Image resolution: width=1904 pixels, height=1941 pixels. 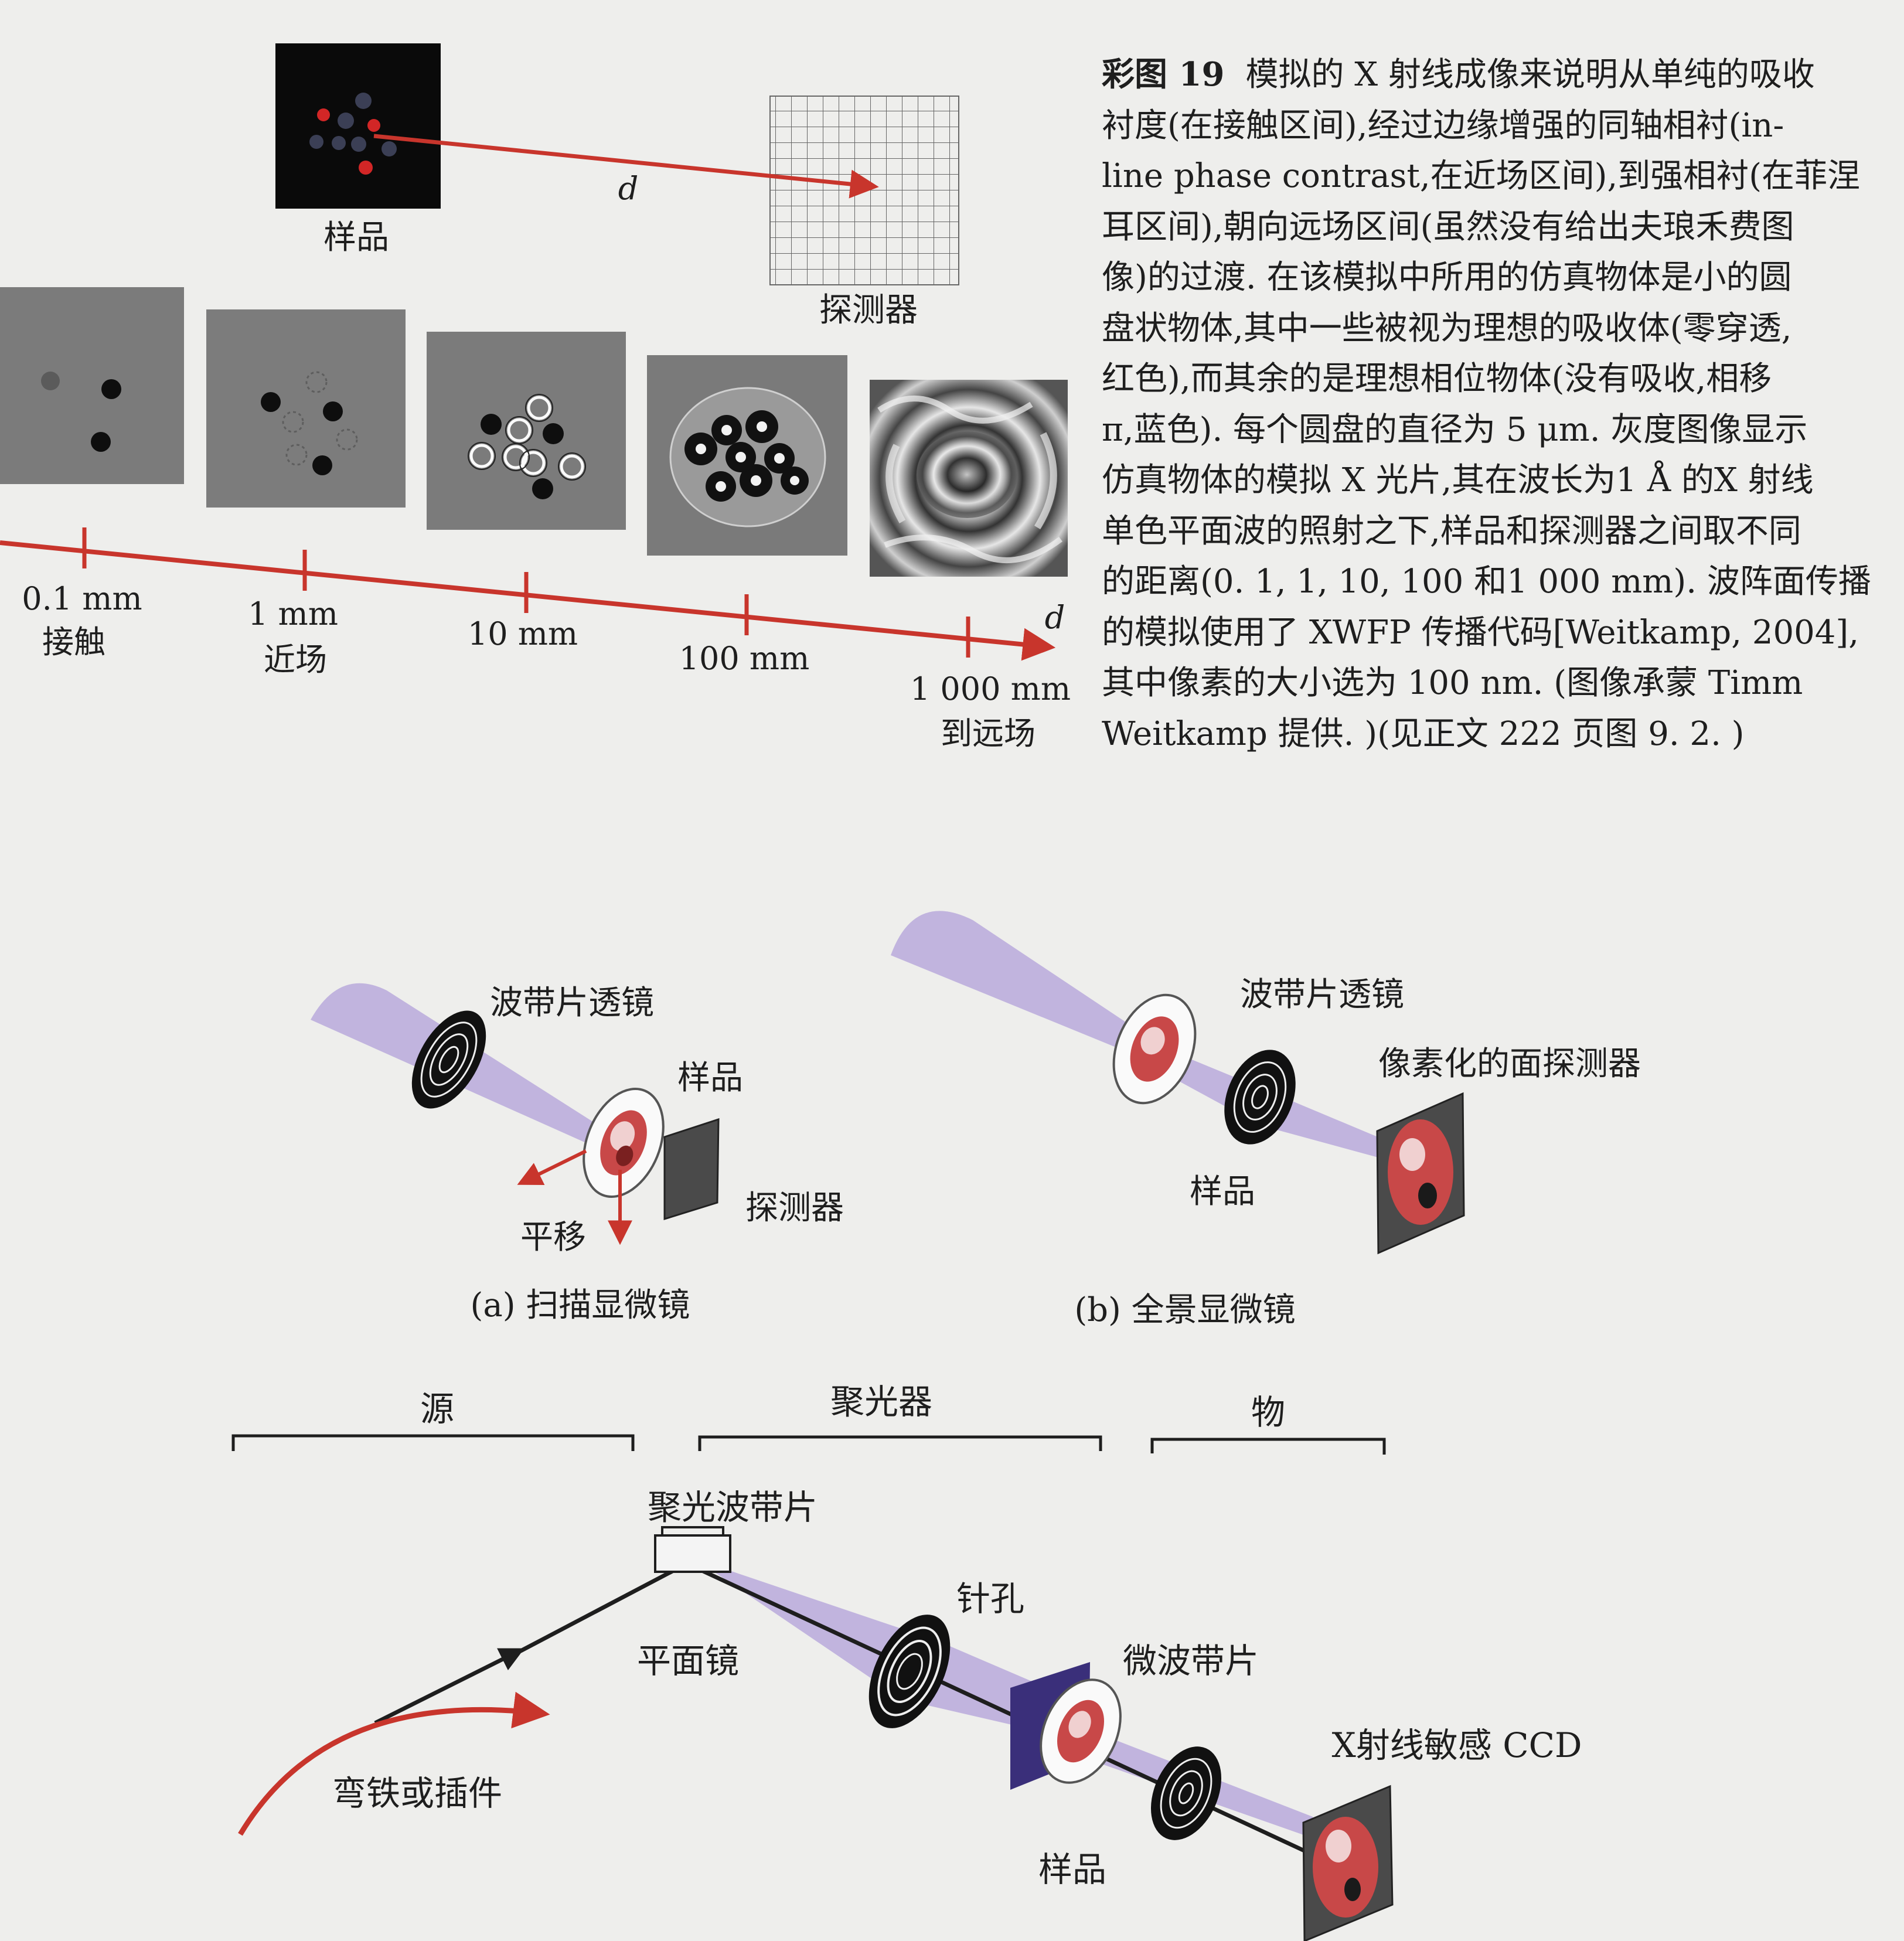 I want to click on distance-symbol: d, so click(x=628, y=188).